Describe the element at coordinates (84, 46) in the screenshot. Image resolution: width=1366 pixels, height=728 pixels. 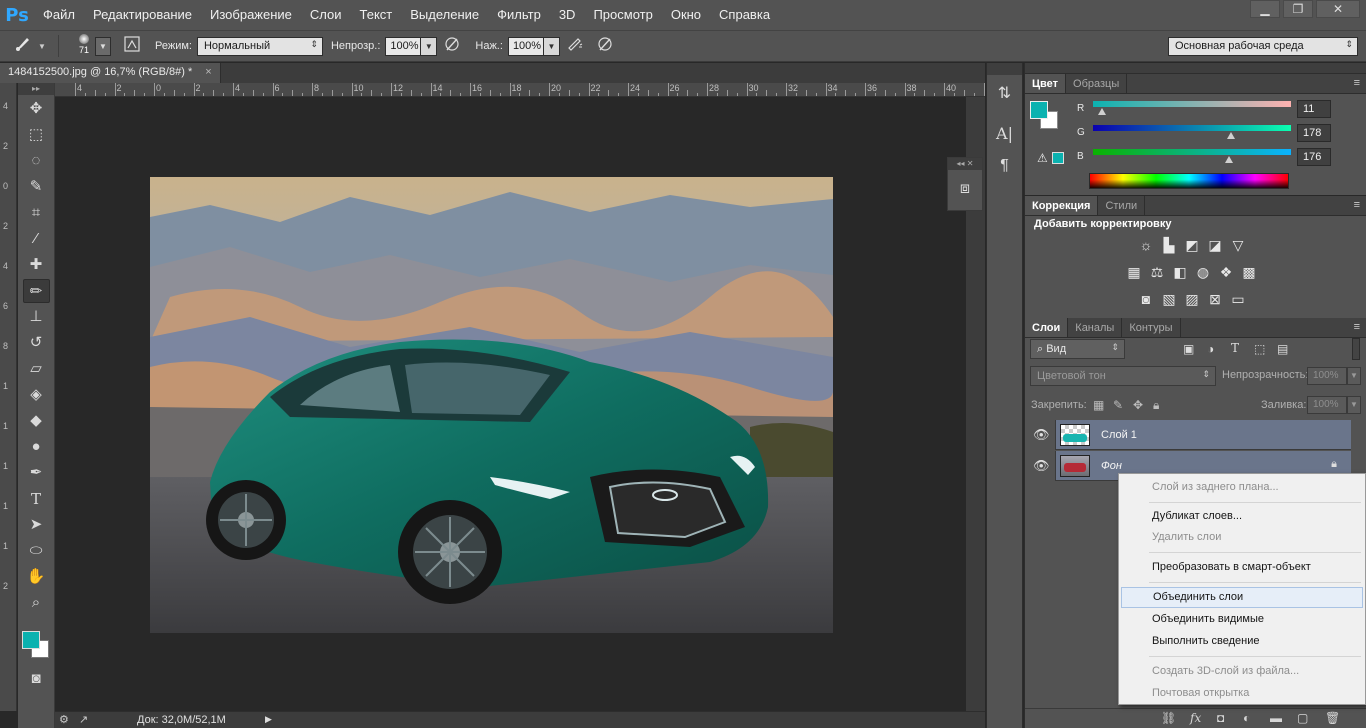
I see `brush-size-picker: 71` at that location.